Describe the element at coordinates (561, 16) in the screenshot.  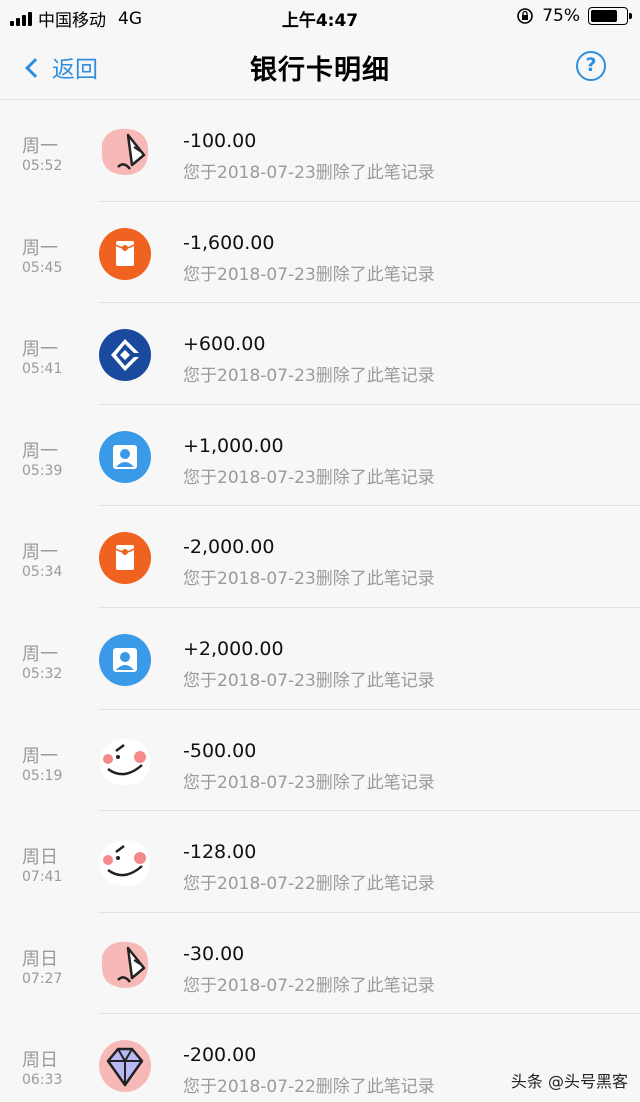
I see `battery-percent: 75%` at that location.